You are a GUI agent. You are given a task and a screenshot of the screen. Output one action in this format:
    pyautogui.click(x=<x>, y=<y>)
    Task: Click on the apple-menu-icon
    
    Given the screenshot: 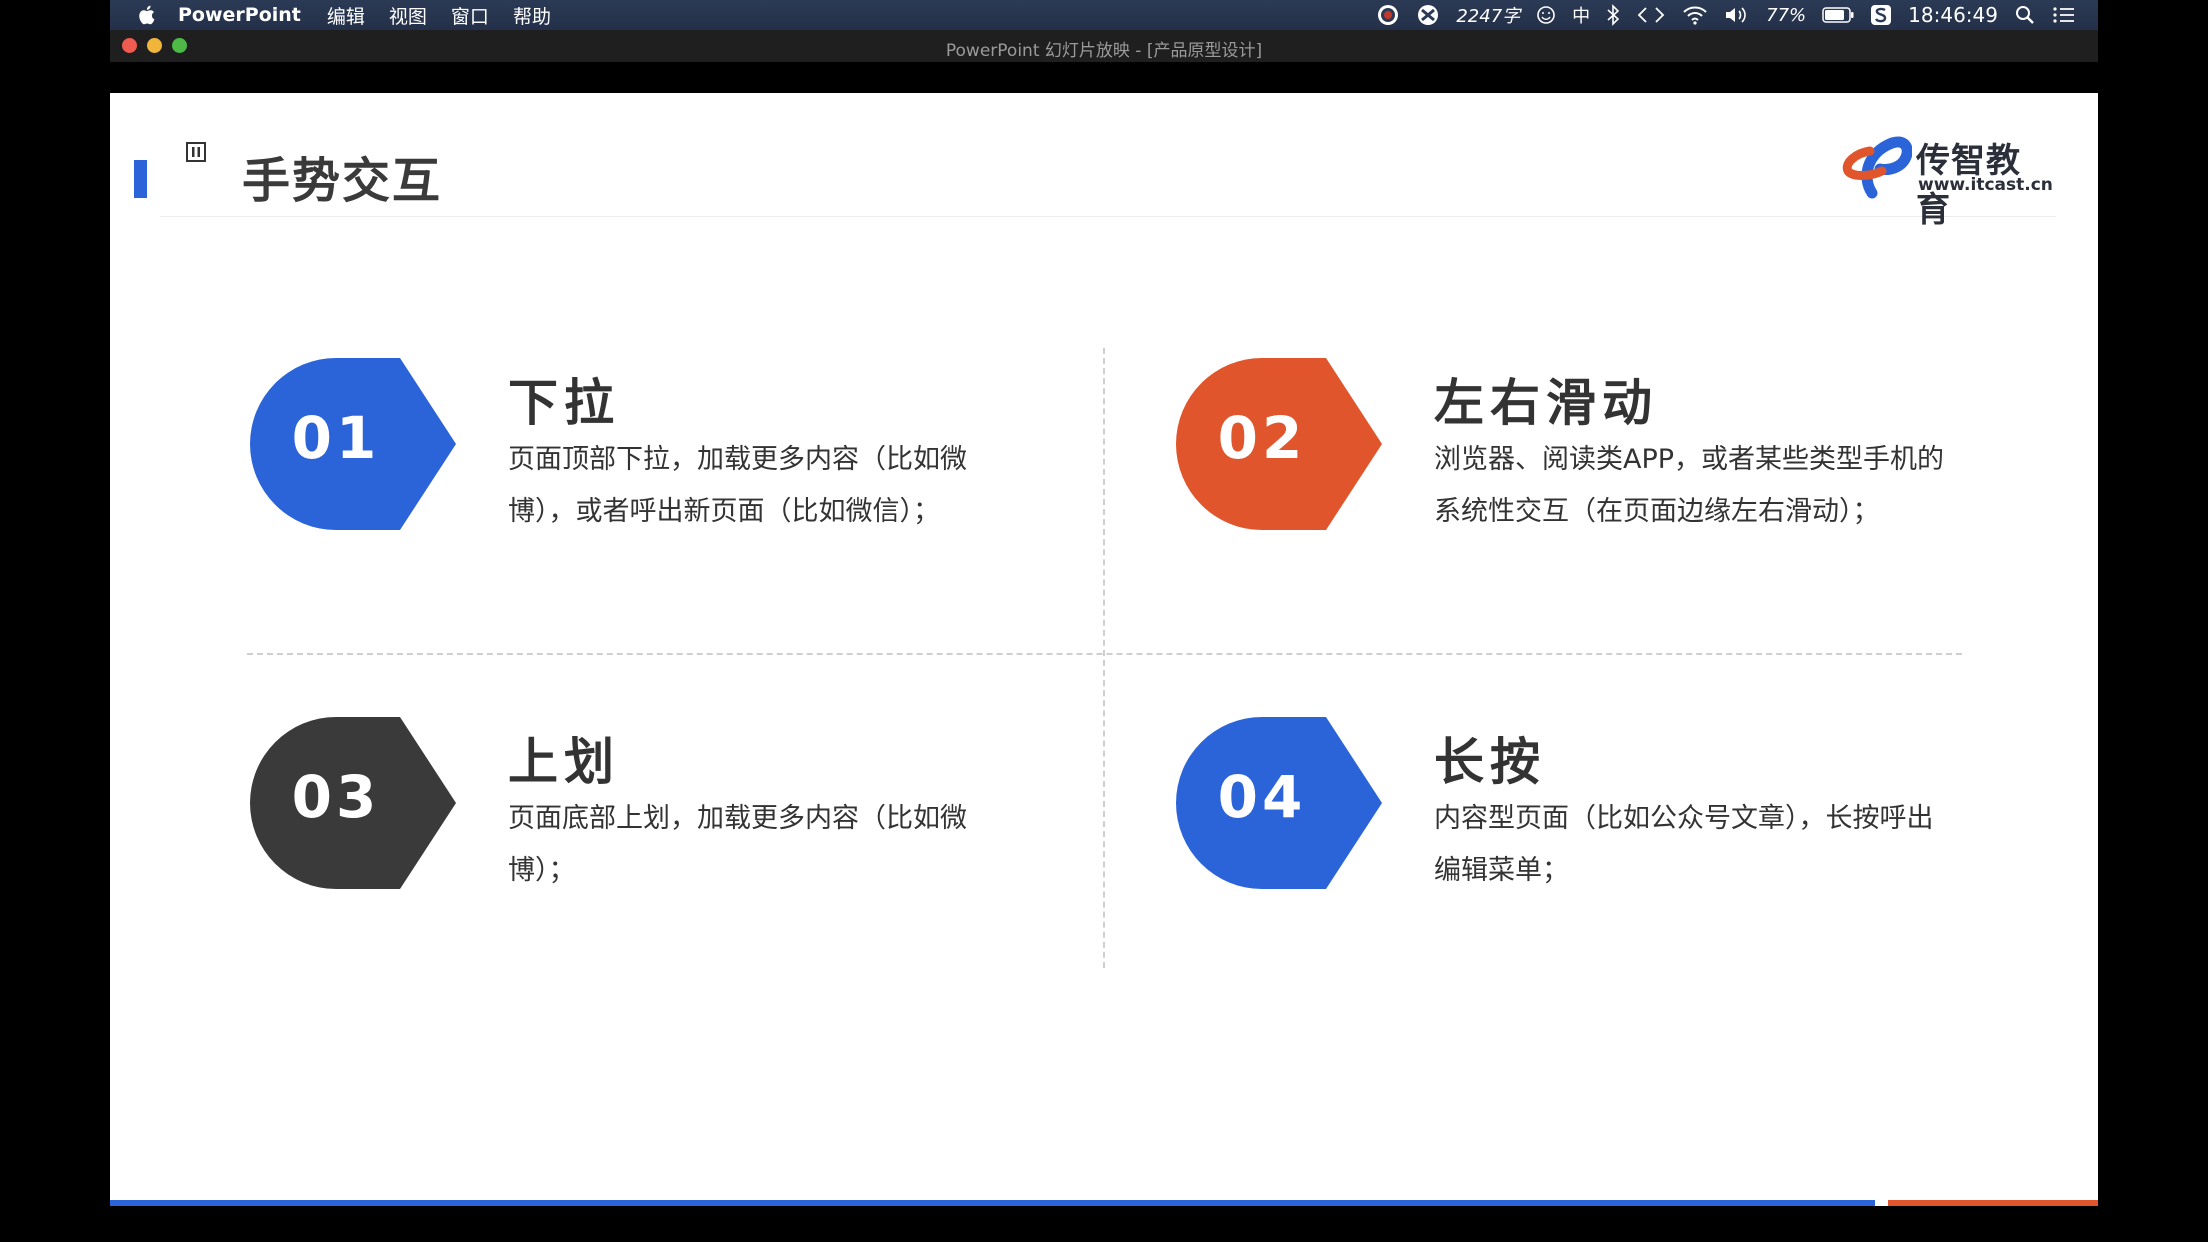 What is the action you would take?
    pyautogui.click(x=146, y=15)
    